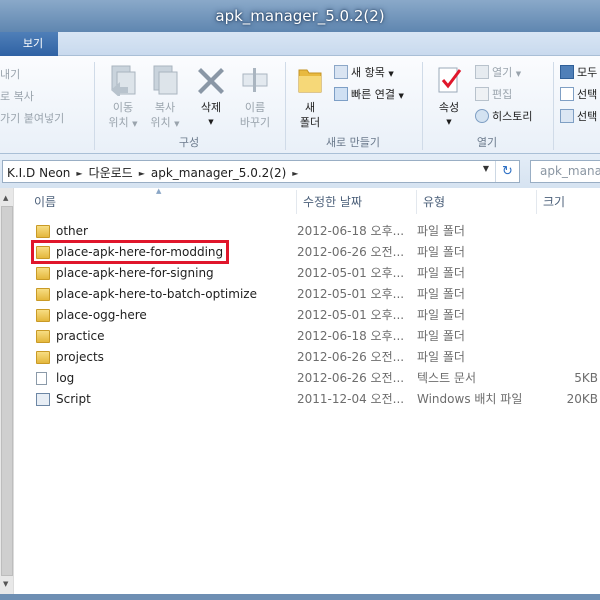 This screenshot has height=600, width=600. What do you see at coordinates (211, 97) in the screenshot?
I see `delete-button: 삭제 ▼` at bounding box center [211, 97].